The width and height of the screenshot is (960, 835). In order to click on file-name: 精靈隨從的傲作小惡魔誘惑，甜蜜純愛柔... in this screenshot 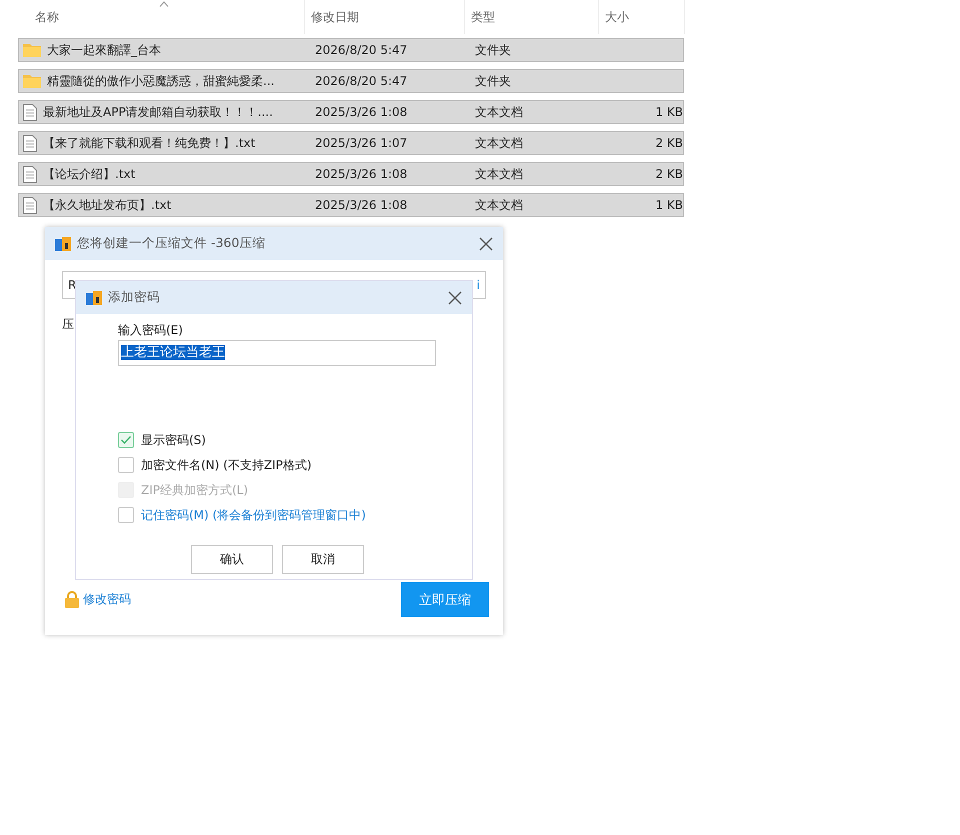, I will do `click(160, 81)`.